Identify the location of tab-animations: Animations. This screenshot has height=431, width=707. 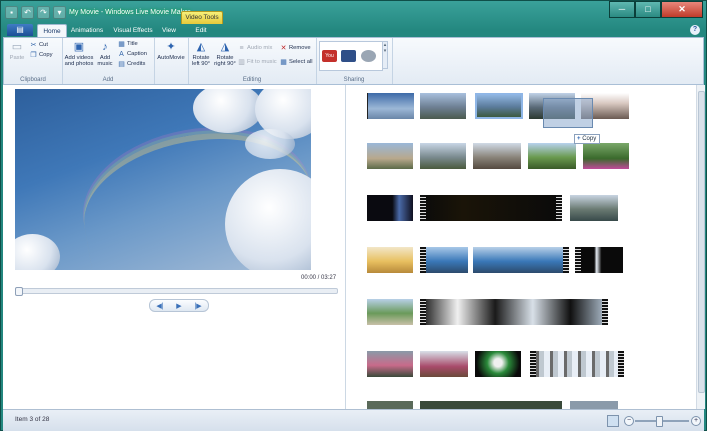
(87, 30).